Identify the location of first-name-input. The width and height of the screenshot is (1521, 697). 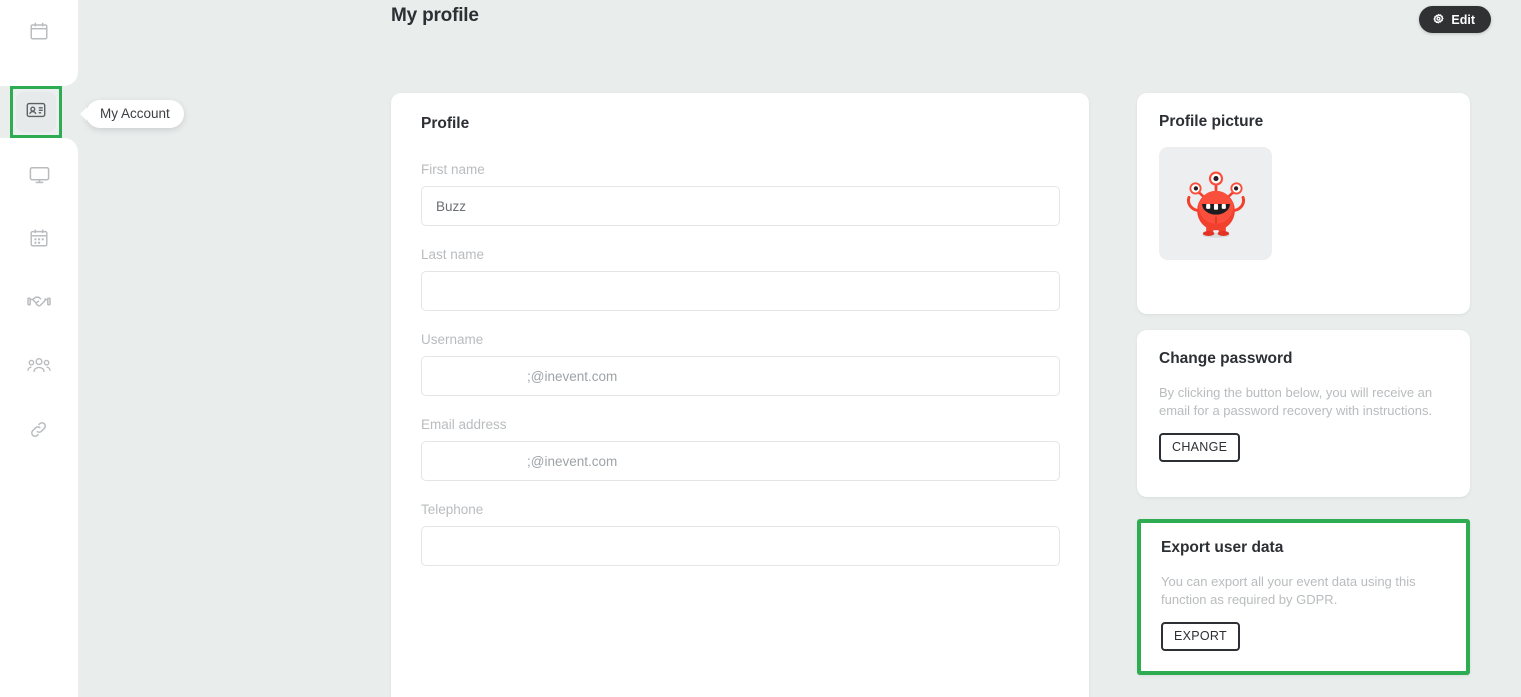
(740, 206).